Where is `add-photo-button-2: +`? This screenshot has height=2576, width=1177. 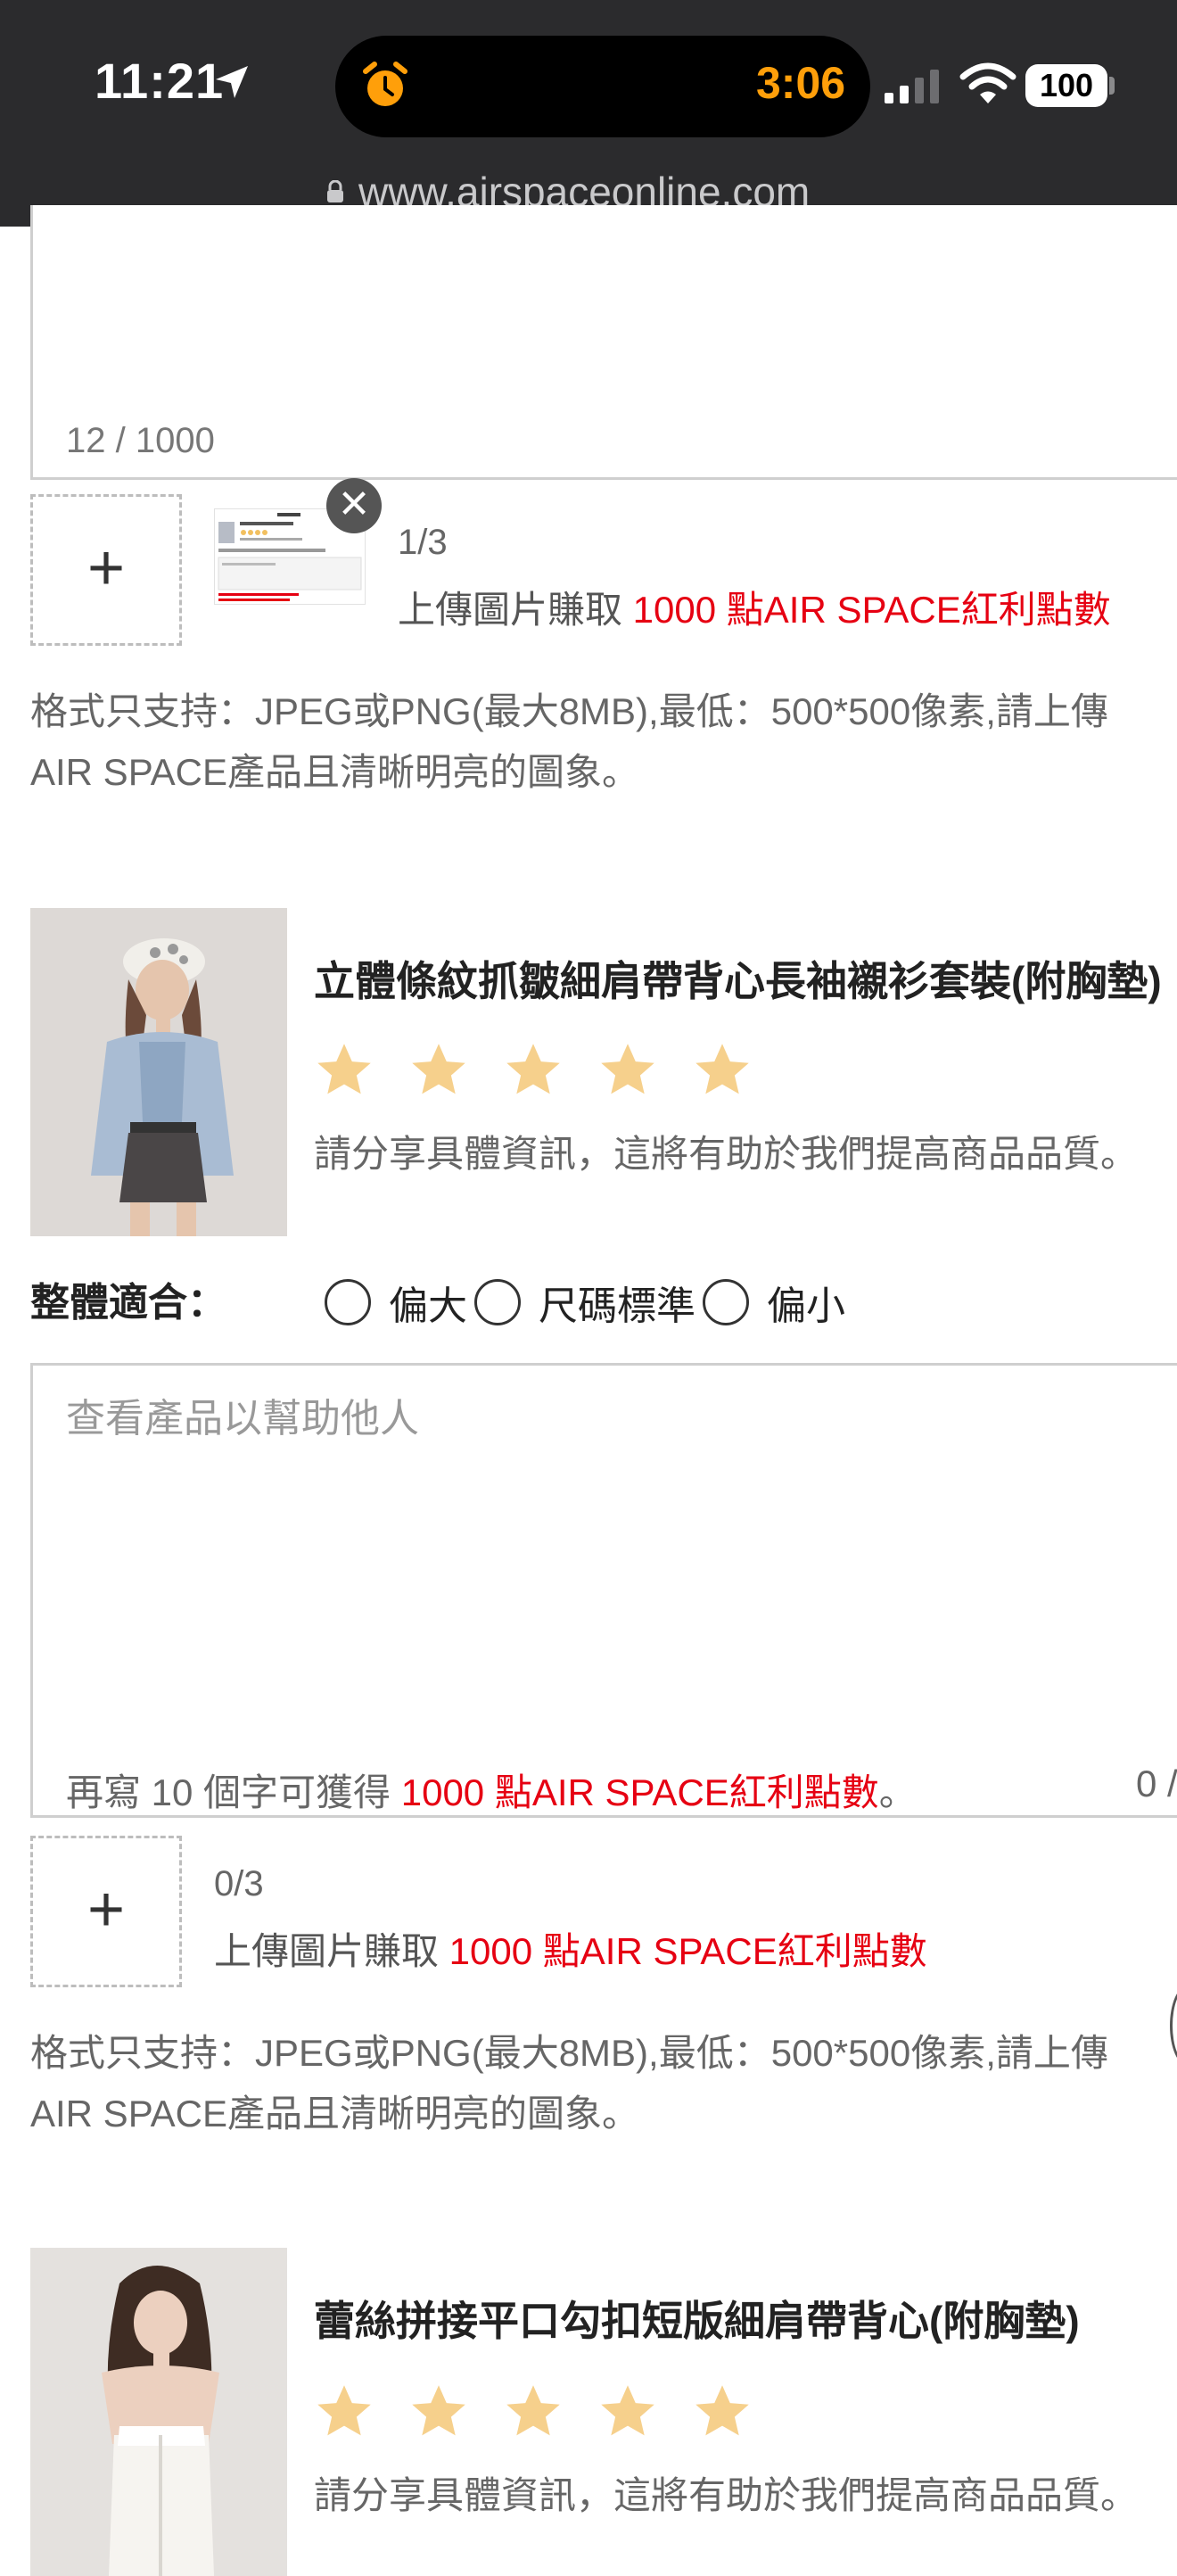
add-photo-button-2: + is located at coordinates (106, 1912).